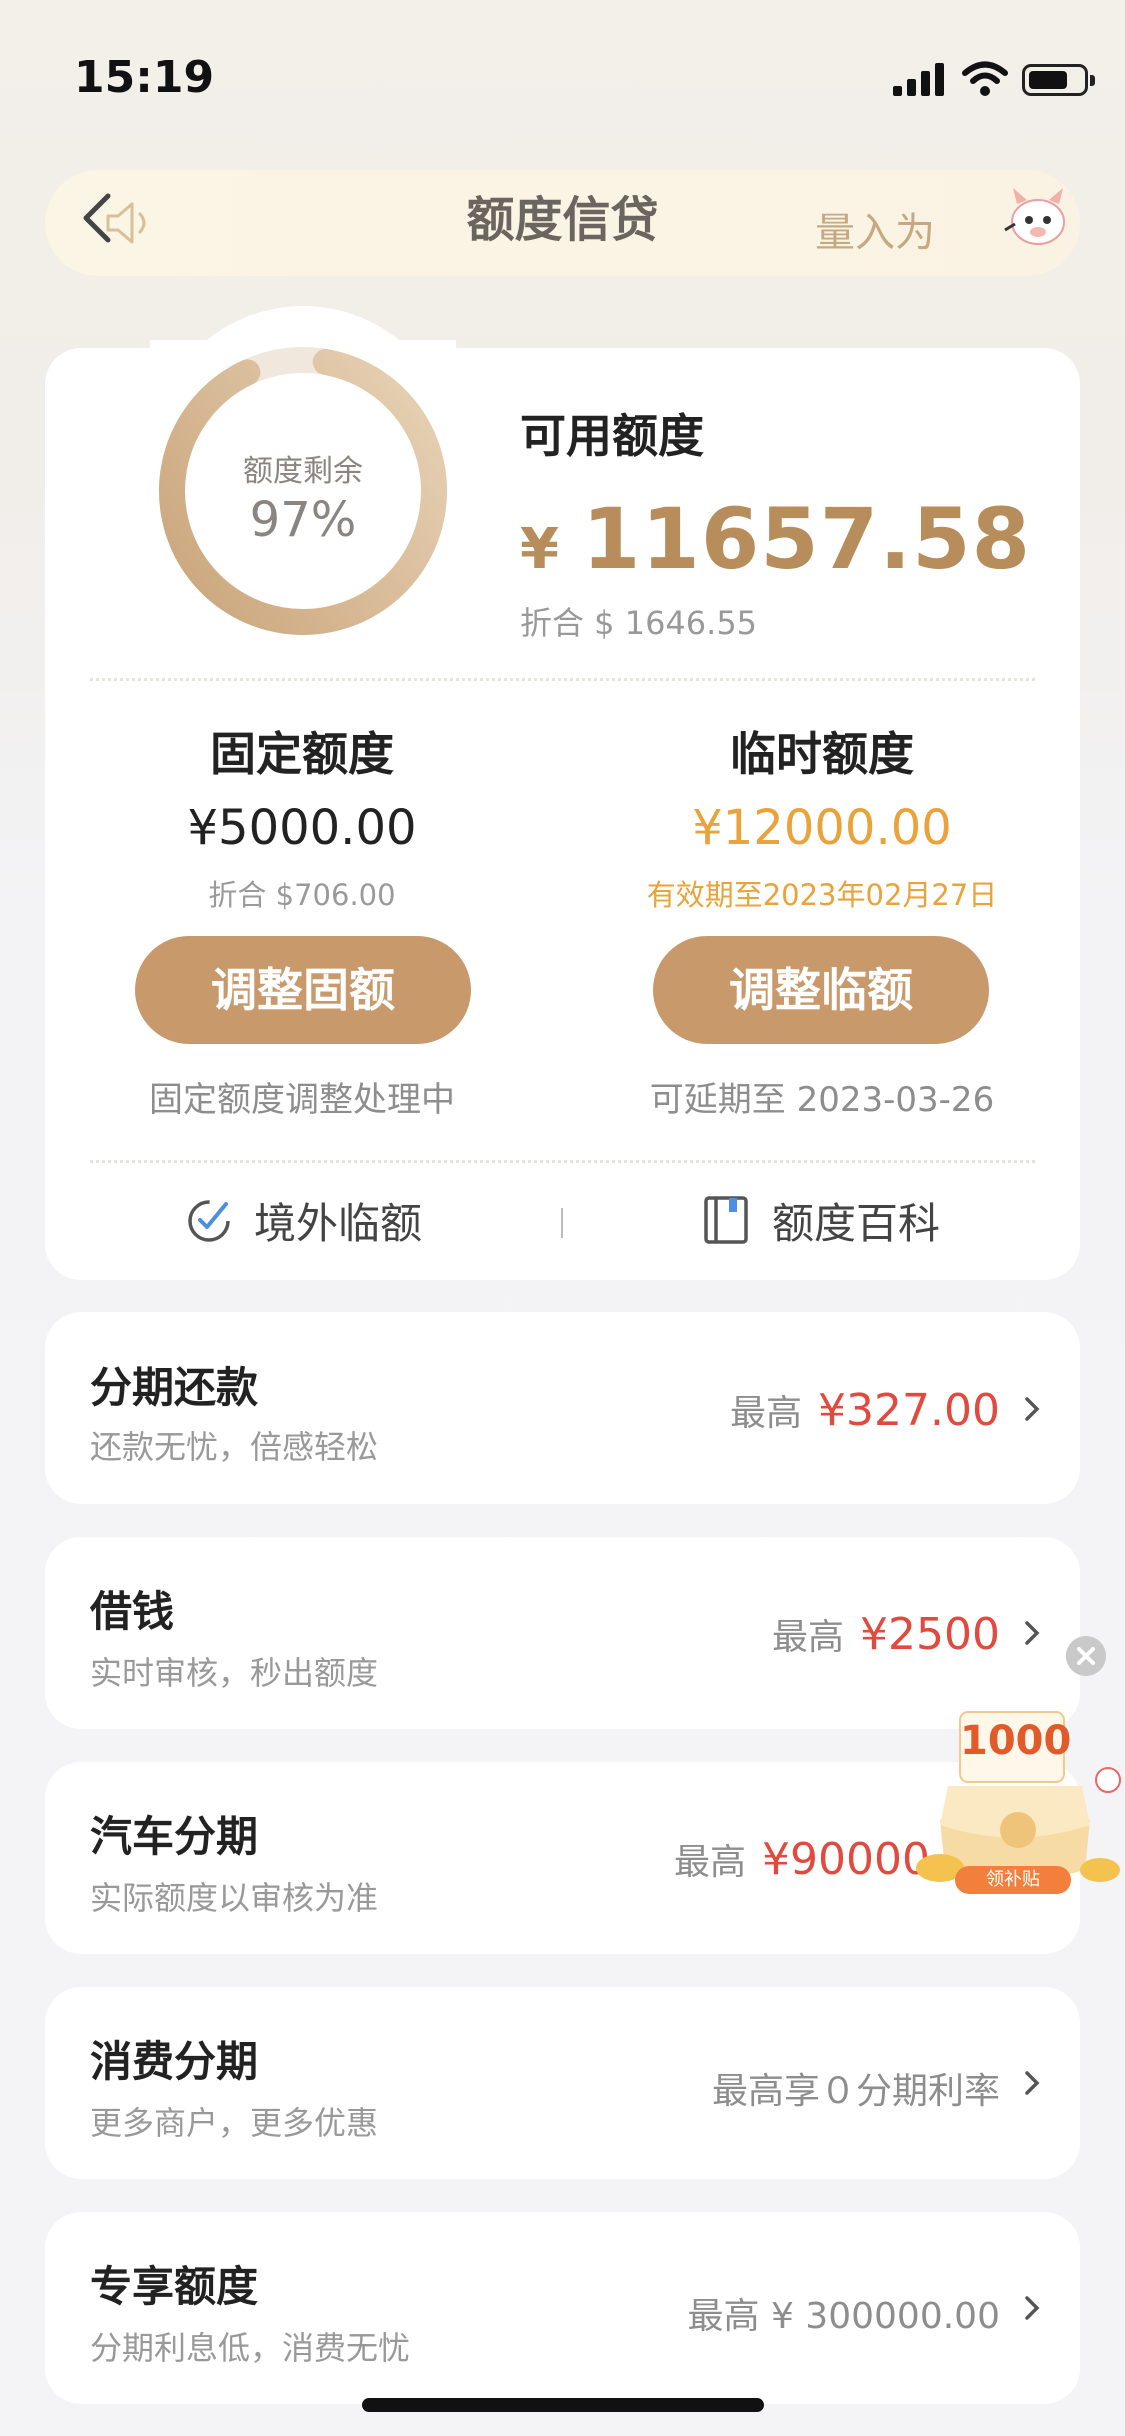 This screenshot has height=2436, width=1125. What do you see at coordinates (250, 2348) in the screenshot?
I see `list-item-subtitle: 分期利息低，消费无忧` at bounding box center [250, 2348].